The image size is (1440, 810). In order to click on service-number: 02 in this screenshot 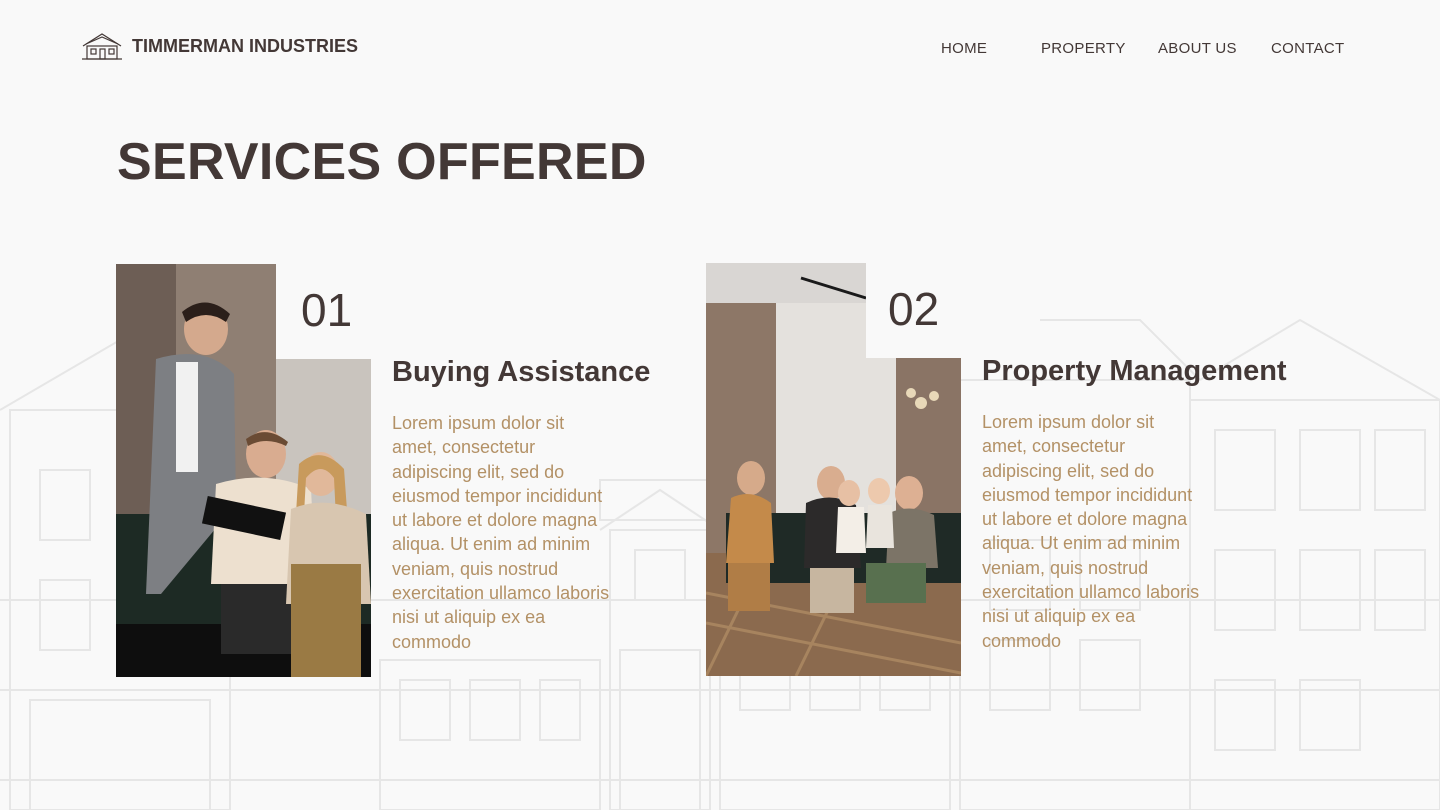, I will do `click(914, 309)`.